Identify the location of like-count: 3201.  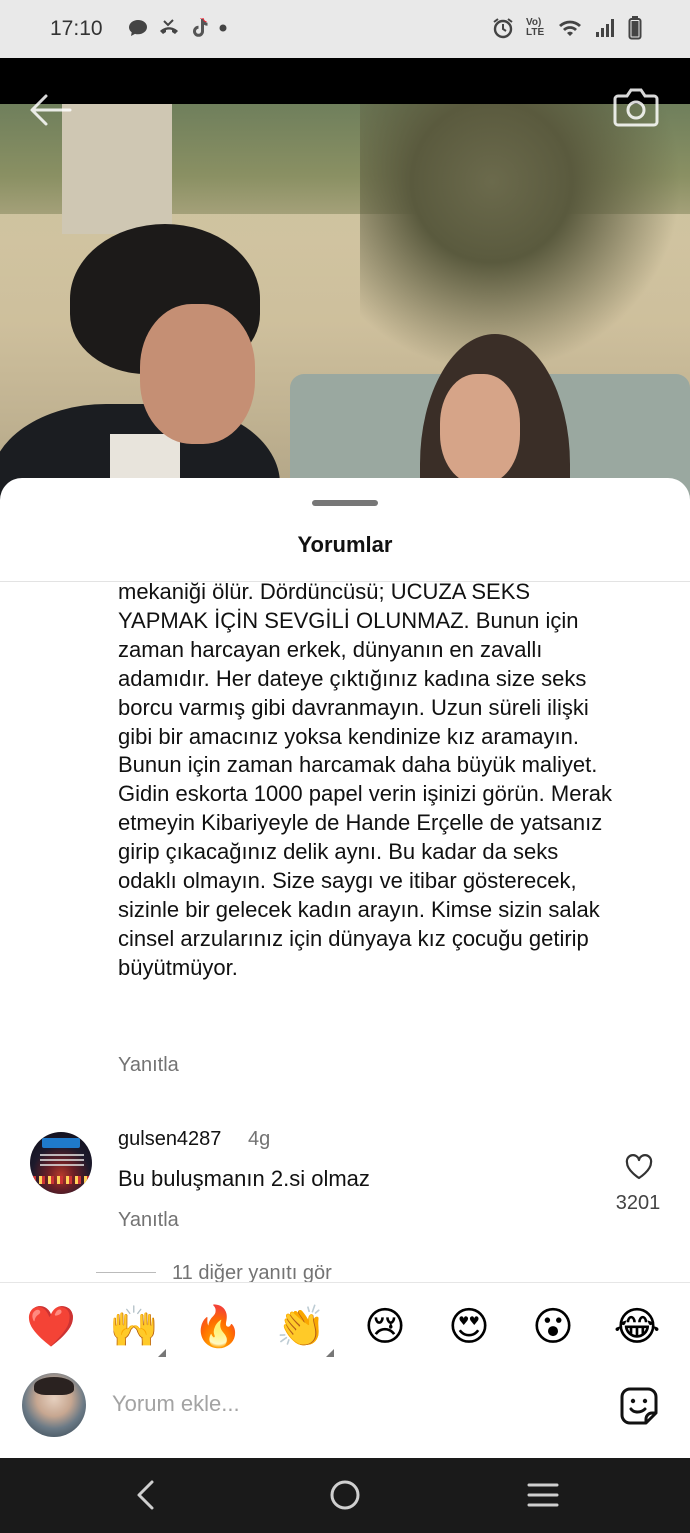
(638, 1203).